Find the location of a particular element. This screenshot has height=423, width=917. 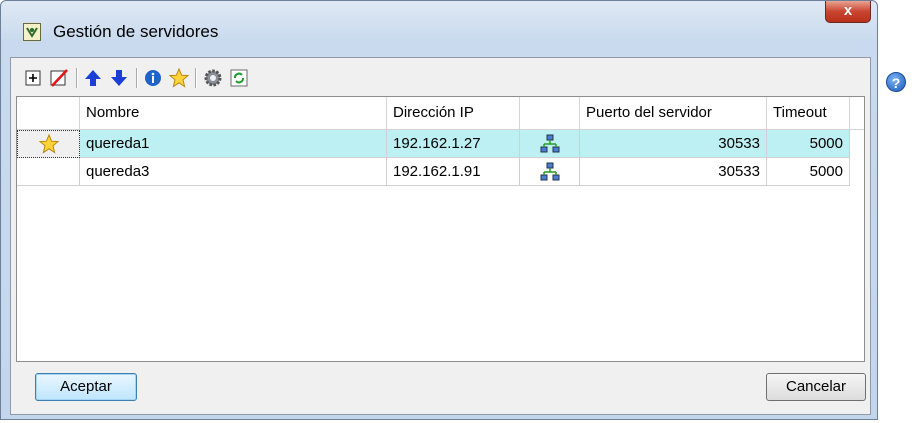

cancel-button: Cancelar is located at coordinates (816, 387).